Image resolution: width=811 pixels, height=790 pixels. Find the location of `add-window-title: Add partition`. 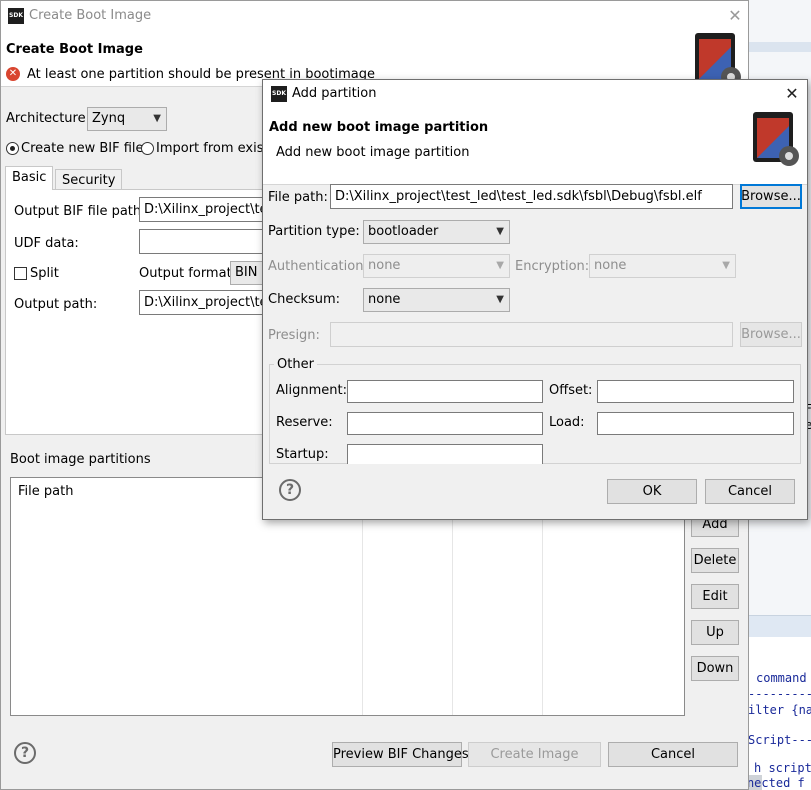

add-window-title: Add partition is located at coordinates (334, 93).